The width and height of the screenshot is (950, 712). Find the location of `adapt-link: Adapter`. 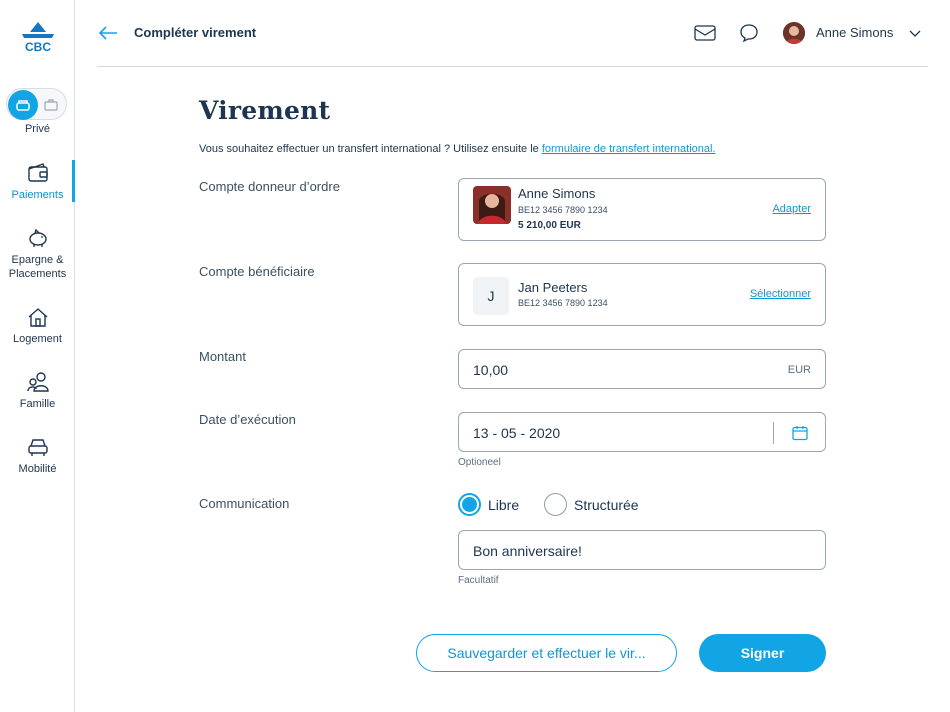

adapt-link: Adapter is located at coordinates (791, 209).